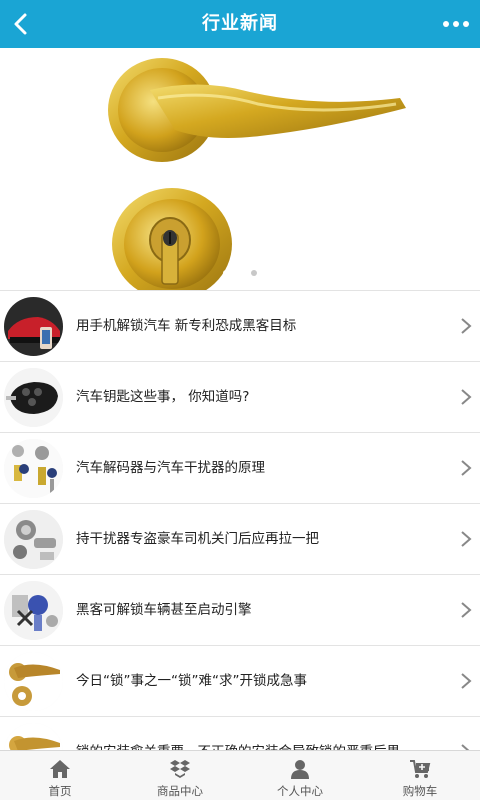 This screenshot has width=480, height=800. What do you see at coordinates (240, 273) in the screenshot?
I see `carousel-indicators` at bounding box center [240, 273].